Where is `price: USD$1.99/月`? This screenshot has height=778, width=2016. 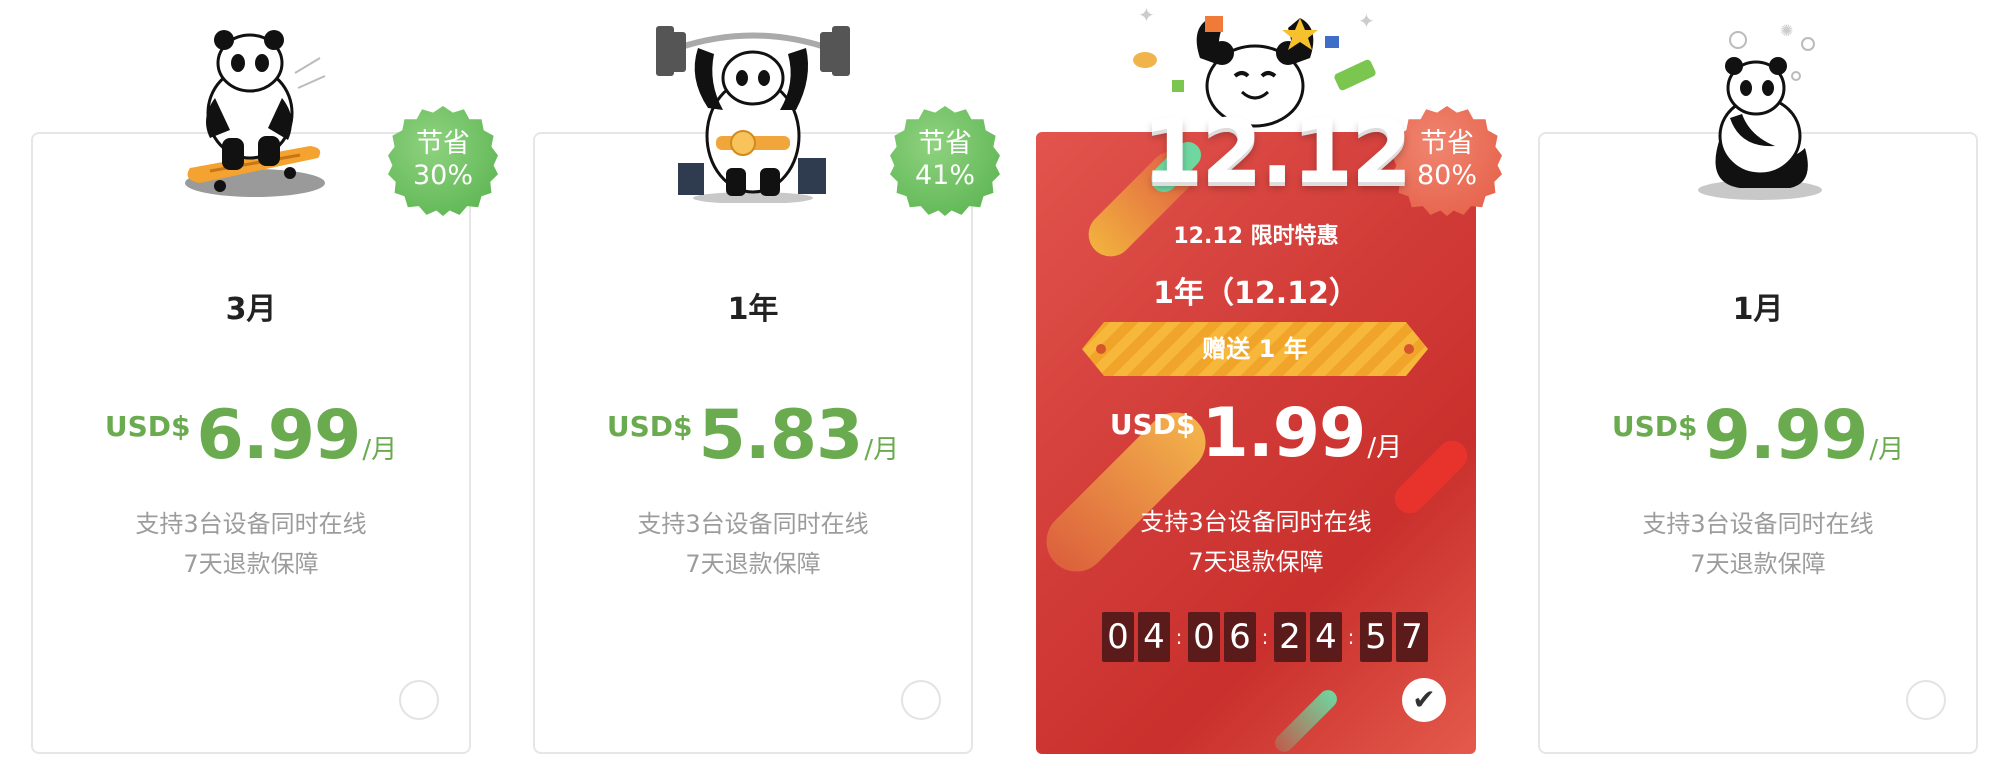
price: USD$1.99/月 is located at coordinates (1256, 433).